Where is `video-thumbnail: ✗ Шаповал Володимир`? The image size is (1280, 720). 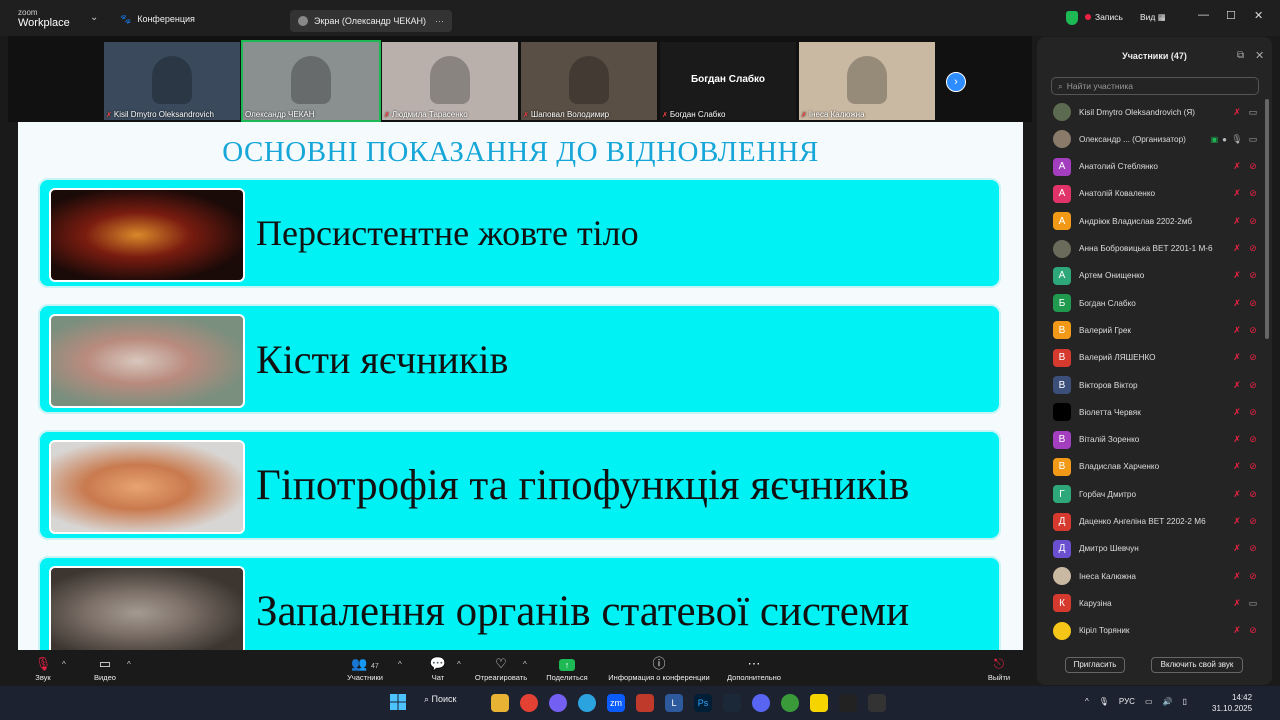 video-thumbnail: ✗ Шаповал Володимир is located at coordinates (589, 81).